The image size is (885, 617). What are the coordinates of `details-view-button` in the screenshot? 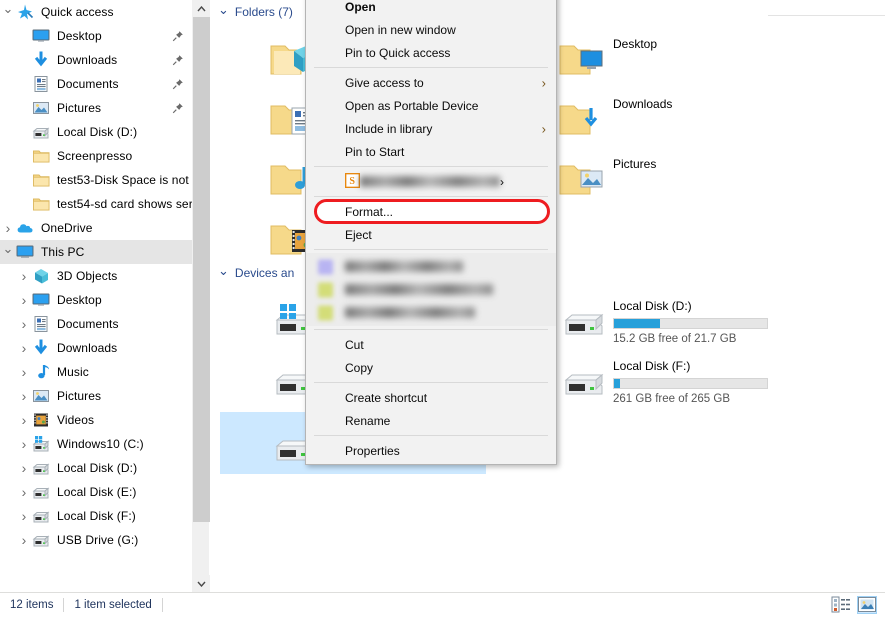 It's located at (841, 605).